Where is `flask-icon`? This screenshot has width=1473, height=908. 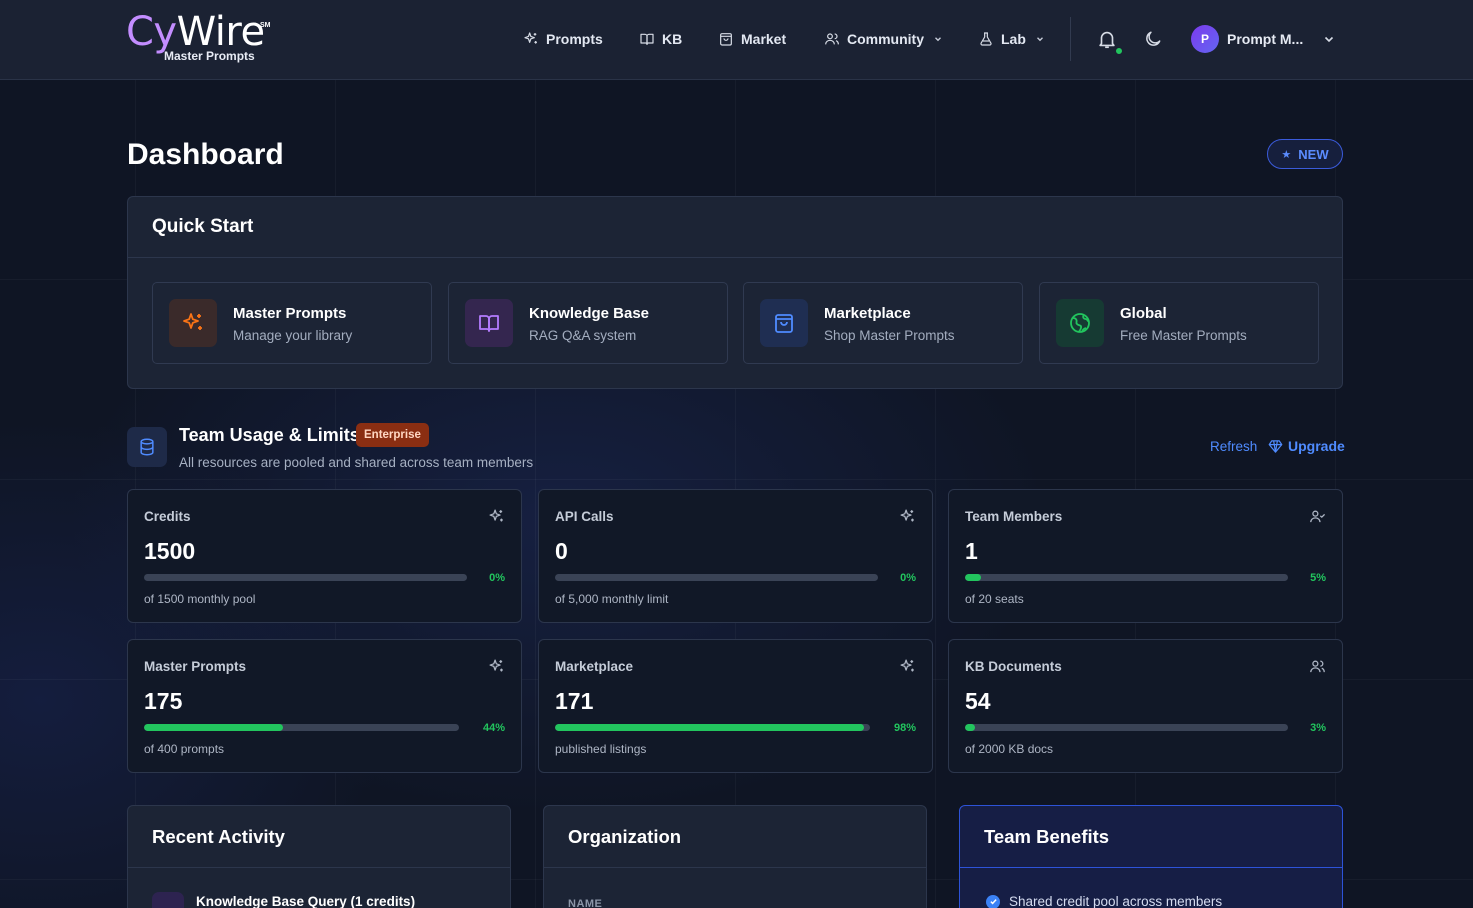
flask-icon is located at coordinates (986, 39).